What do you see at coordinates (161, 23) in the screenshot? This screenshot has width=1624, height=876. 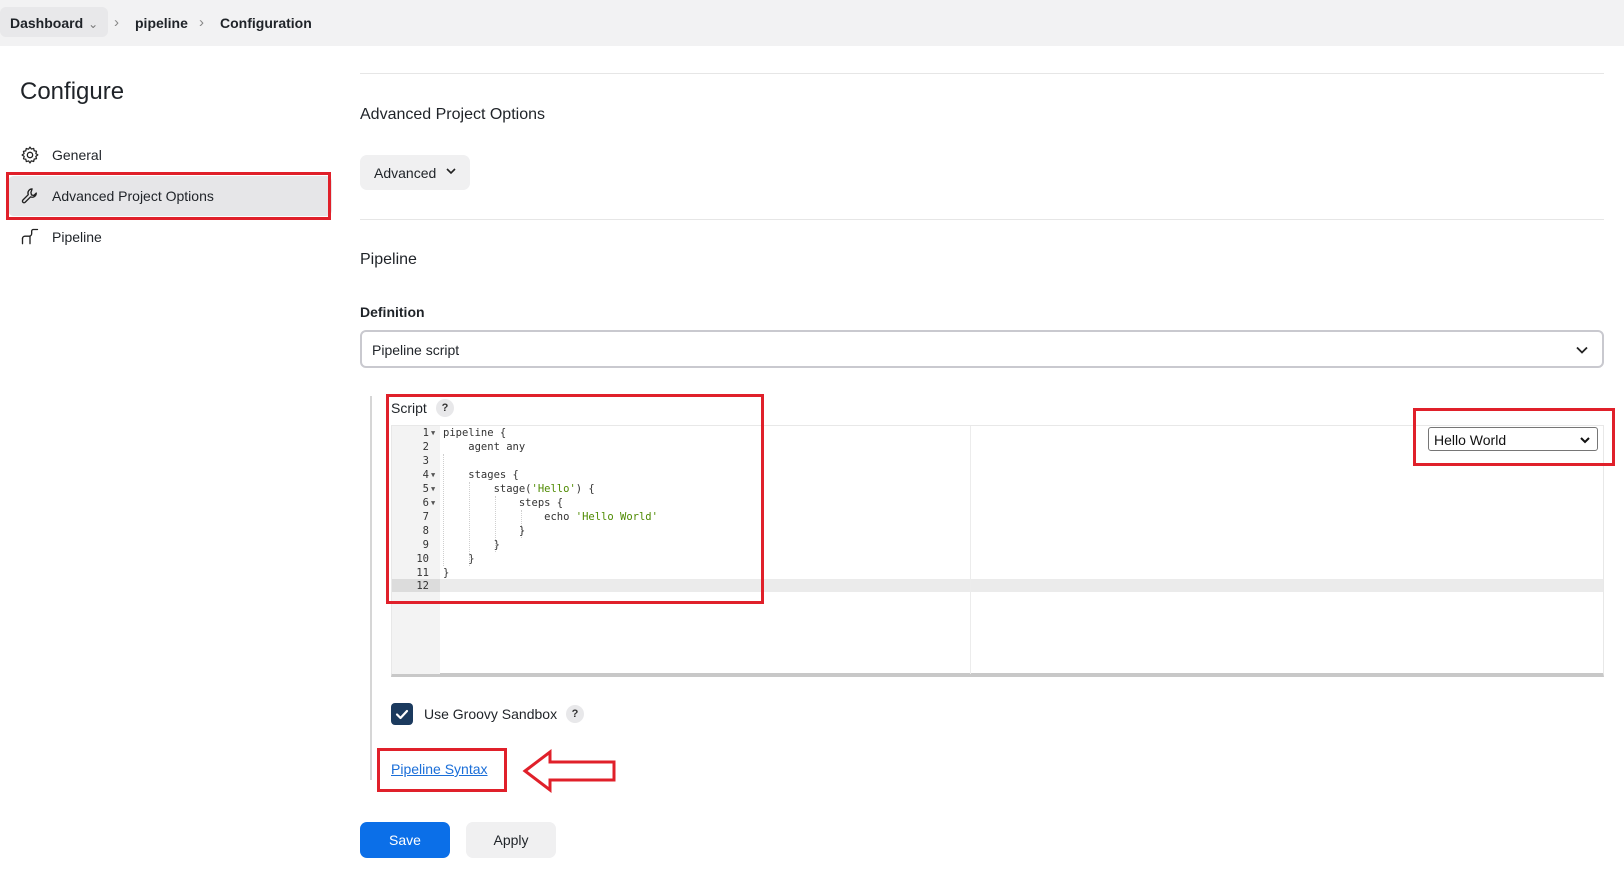 I see `breadcrumb-pipeline: pipeline` at bounding box center [161, 23].